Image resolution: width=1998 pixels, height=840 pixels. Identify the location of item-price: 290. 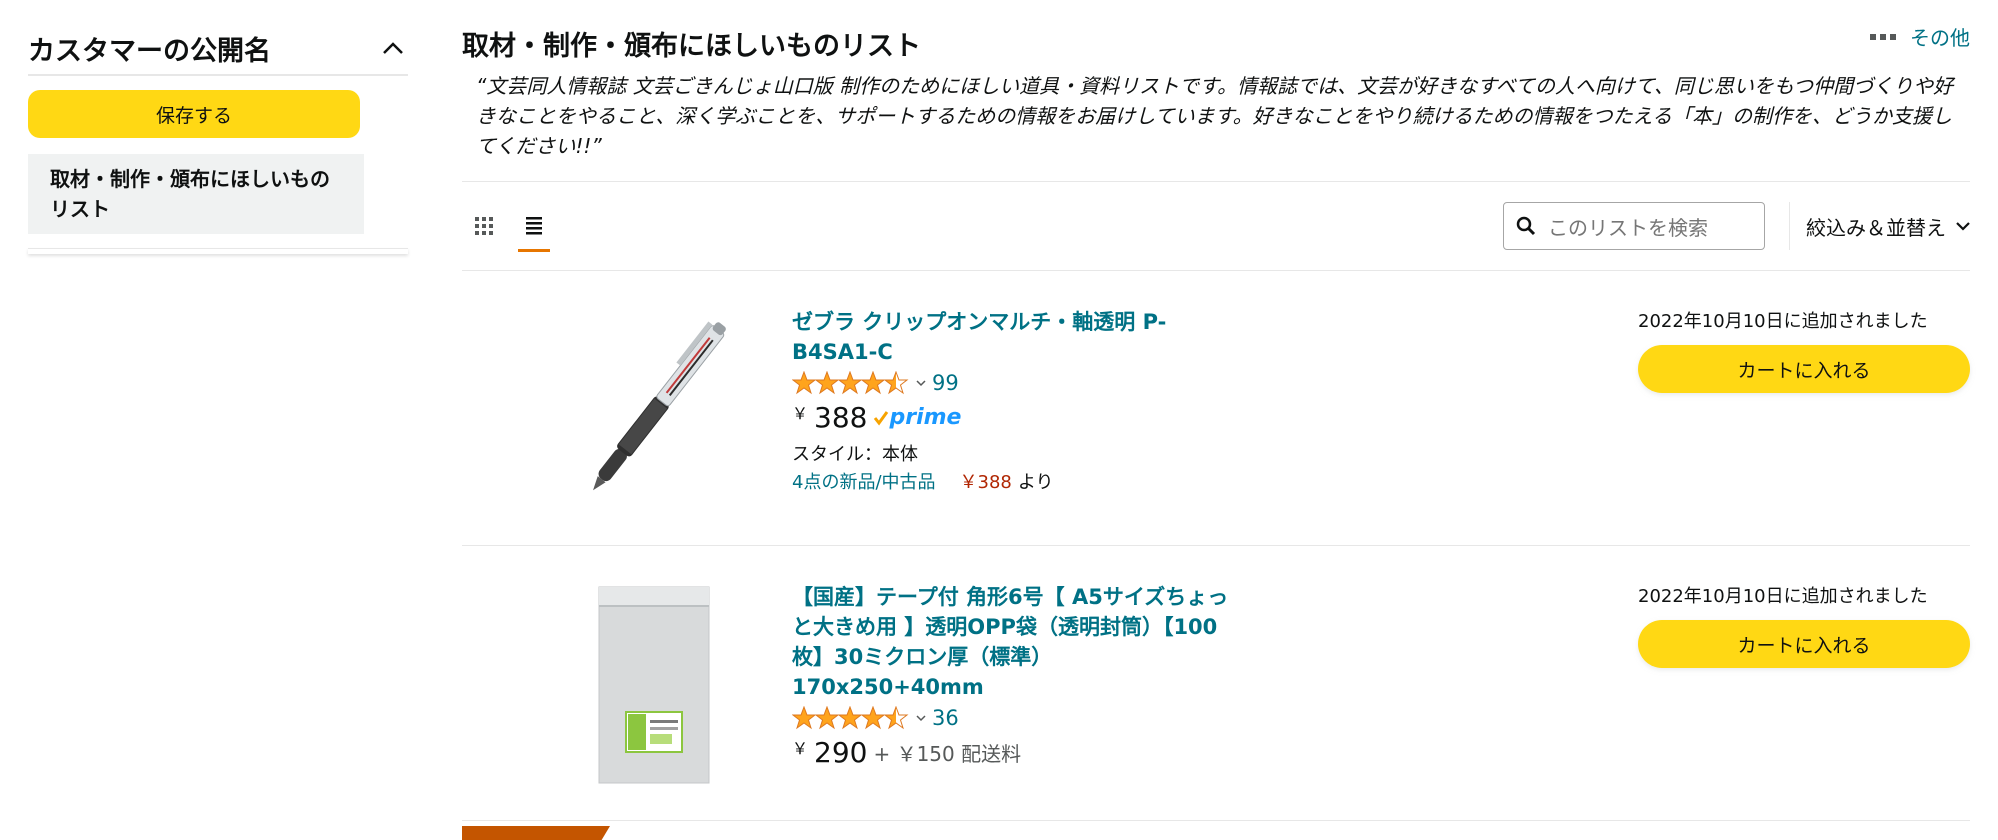
(841, 752).